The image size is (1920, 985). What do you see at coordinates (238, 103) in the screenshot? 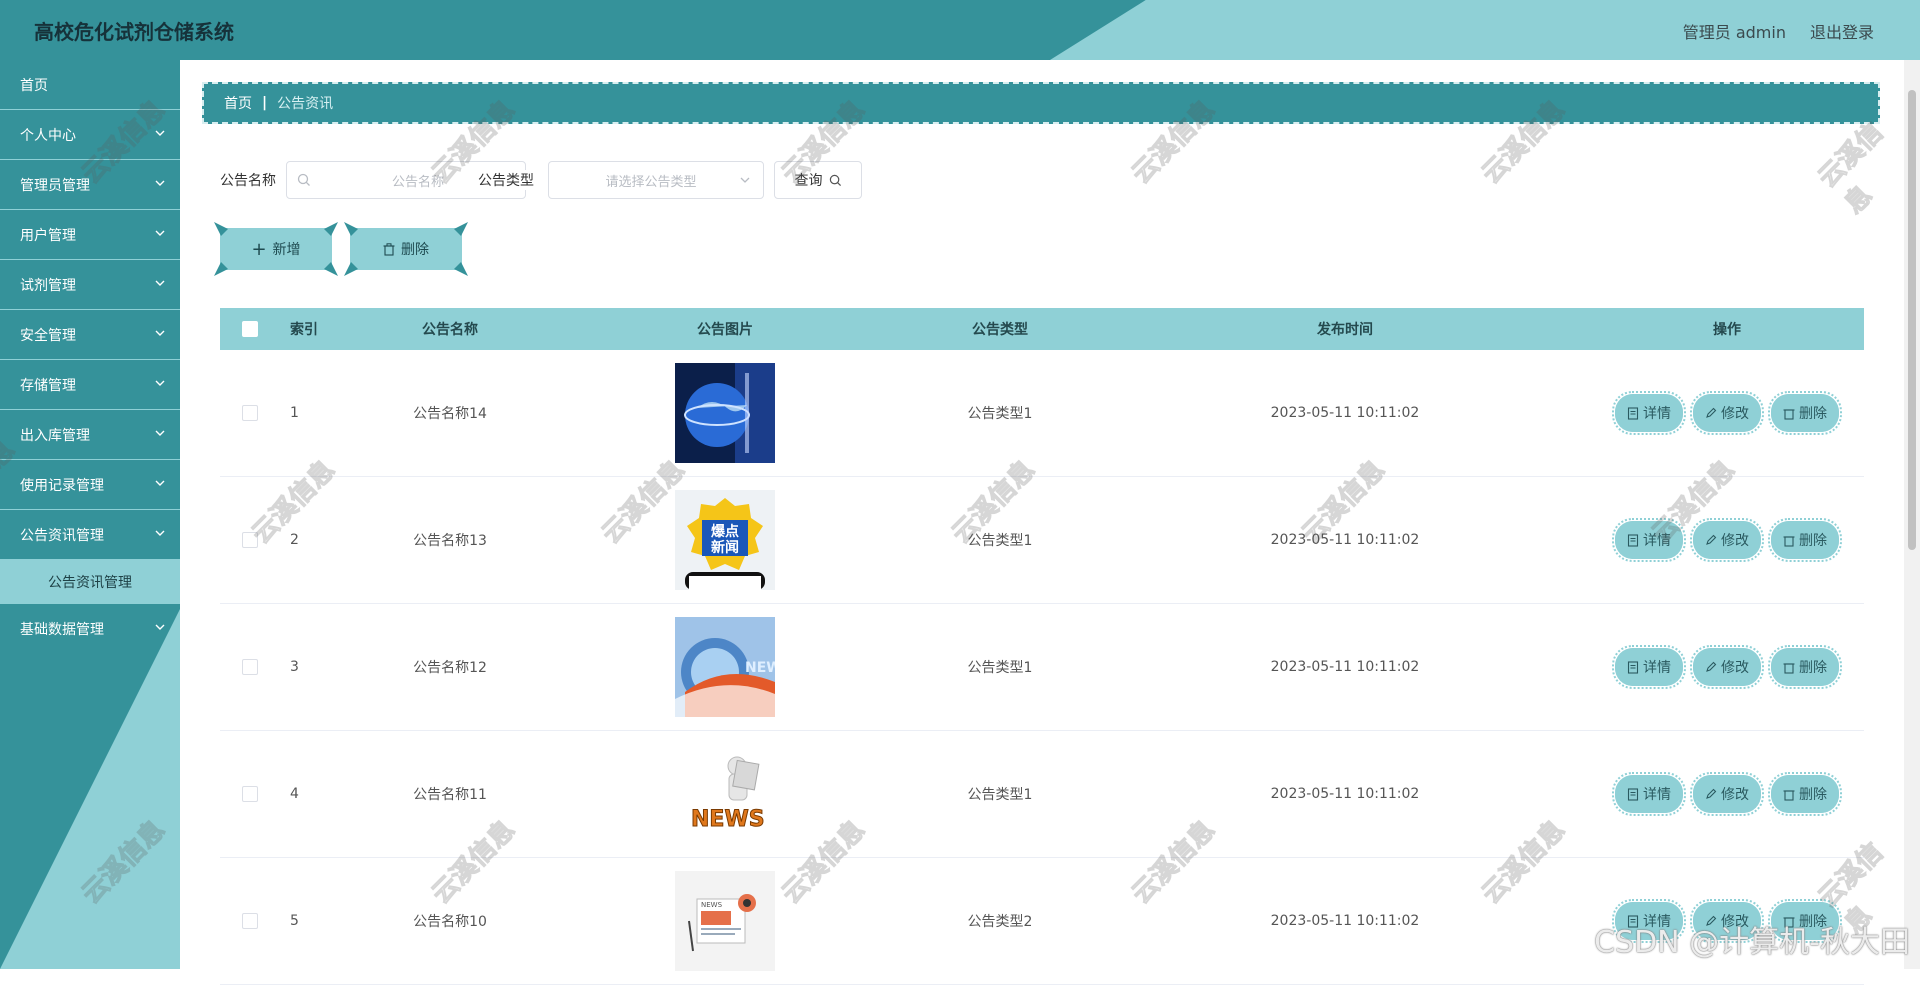
I see `breadcrumb-home: 首页` at bounding box center [238, 103].